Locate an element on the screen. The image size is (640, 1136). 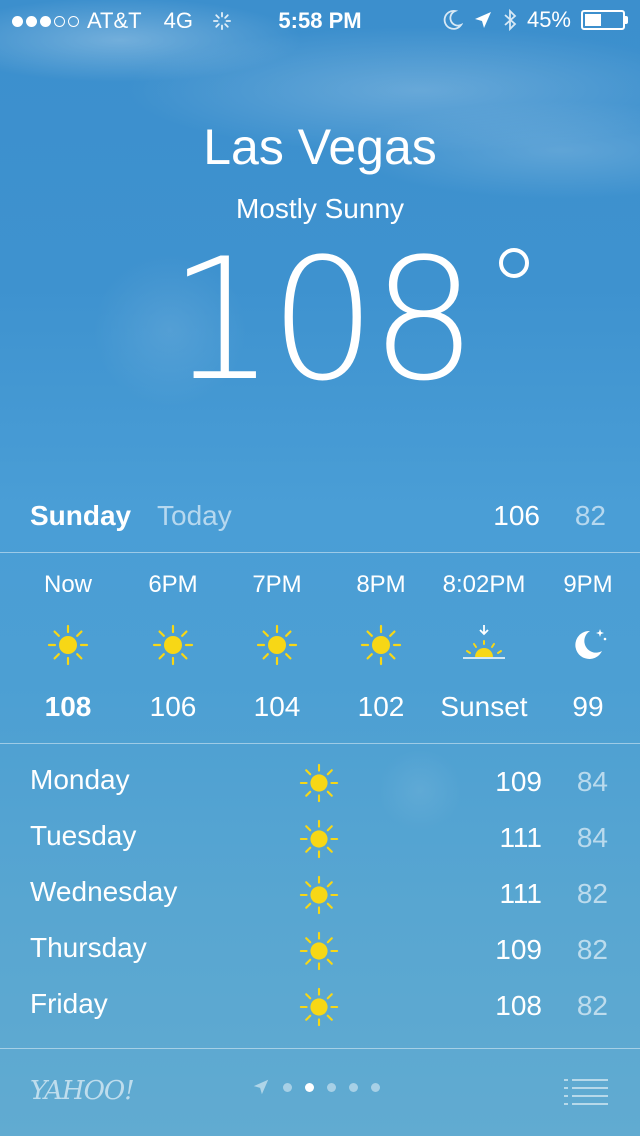
today-high: 106 is located at coordinates (516, 515).